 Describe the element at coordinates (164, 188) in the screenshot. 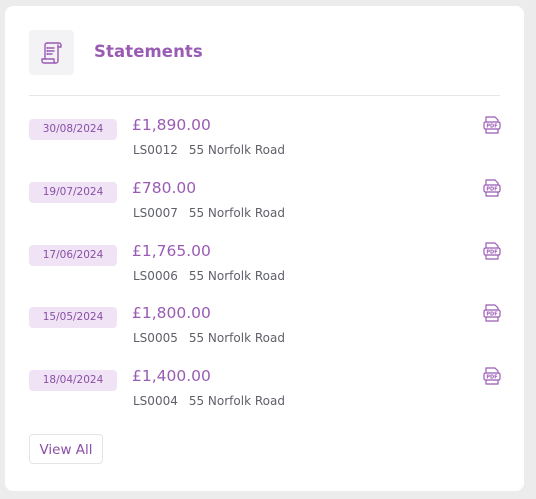

I see `statement-amount: £780.00` at that location.